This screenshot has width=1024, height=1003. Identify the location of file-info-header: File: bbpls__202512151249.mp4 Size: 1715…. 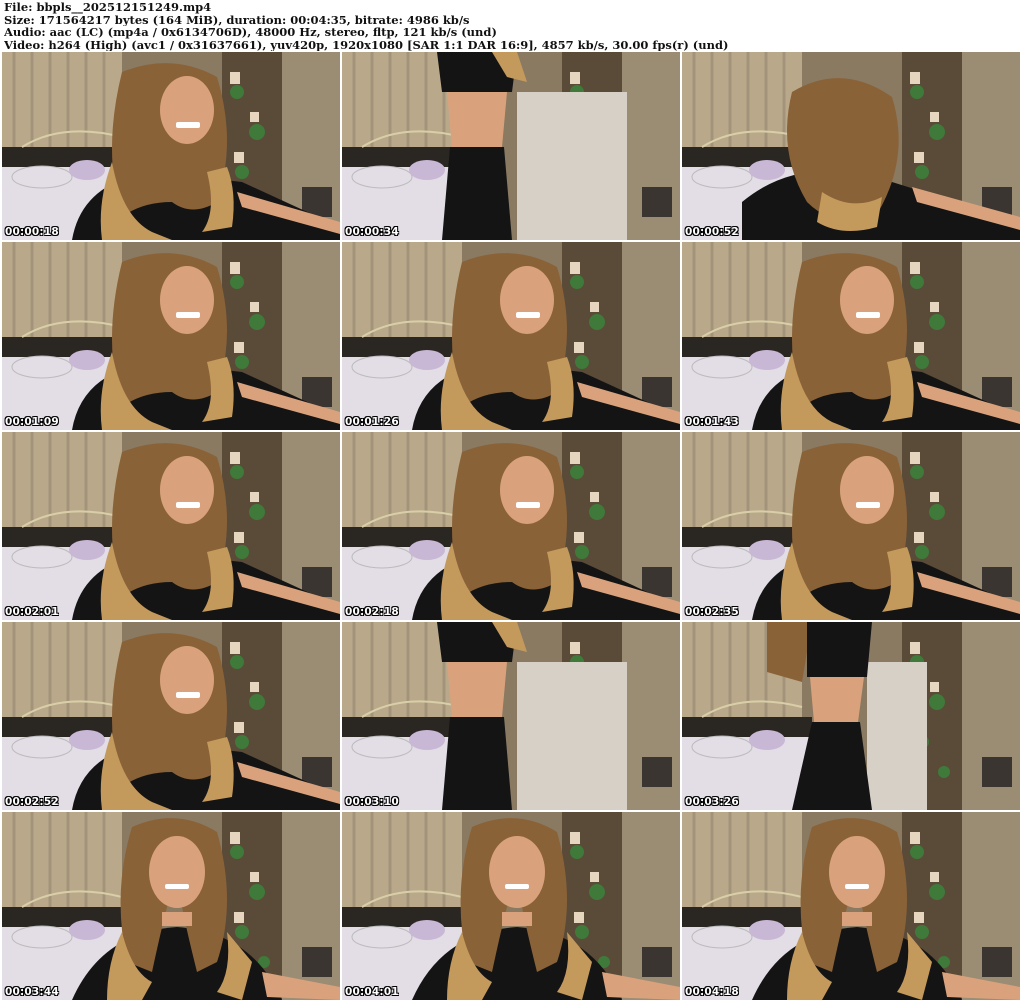
(512, 26).